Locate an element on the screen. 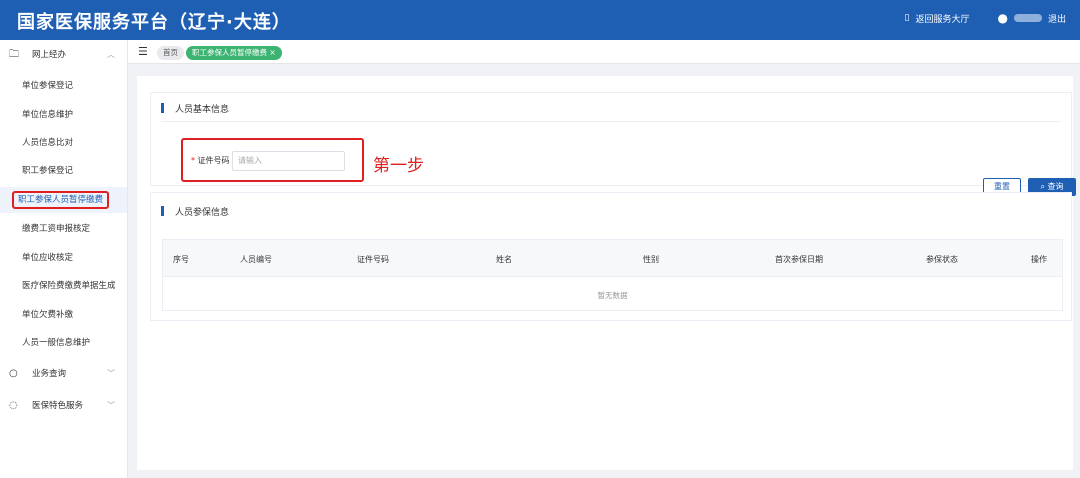 The width and height of the screenshot is (1080, 478). sidebar-item: 单位欠费补缴 is located at coordinates (63, 315).